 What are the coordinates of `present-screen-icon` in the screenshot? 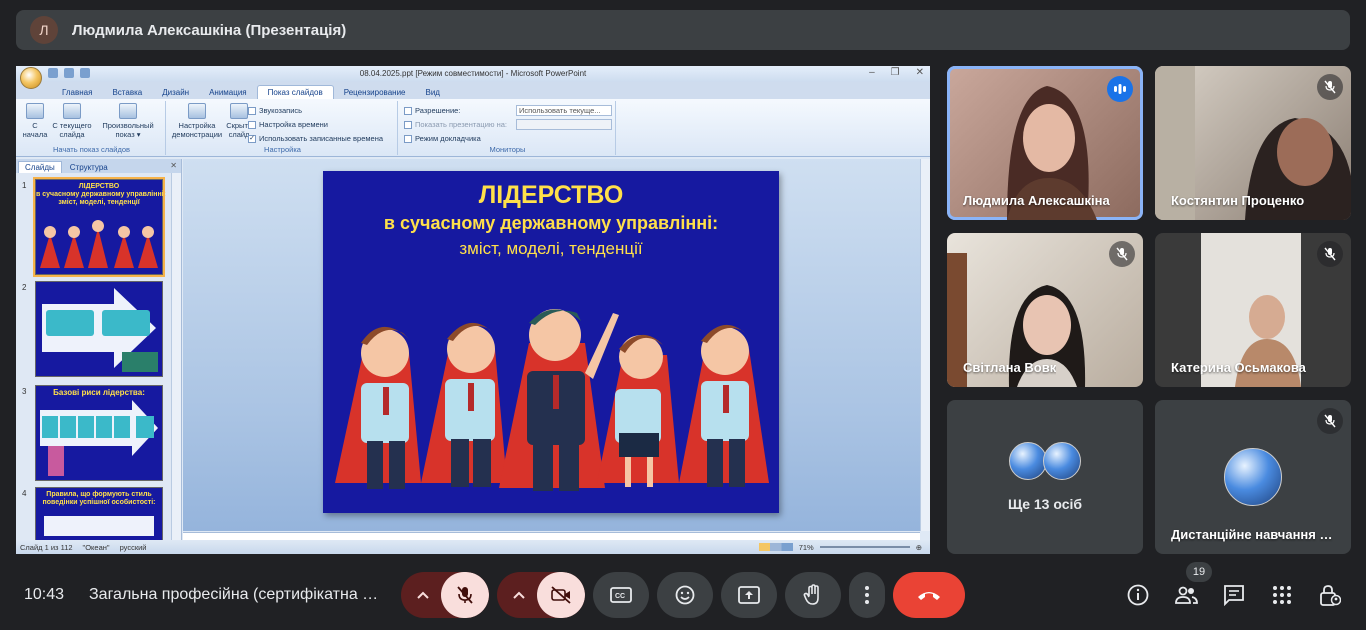 It's located at (749, 595).